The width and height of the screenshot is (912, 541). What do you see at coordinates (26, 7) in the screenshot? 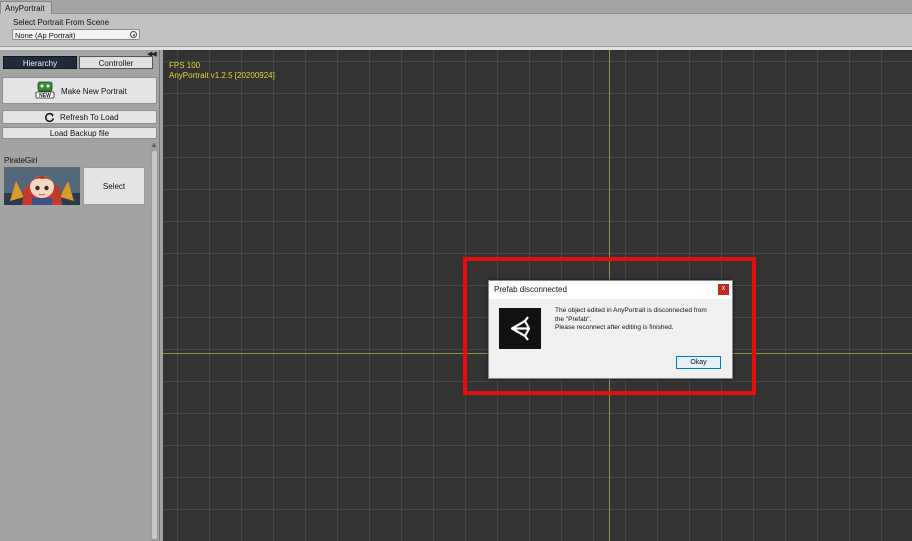
I see `tab-anyportrait: AnyPortrait` at bounding box center [26, 7].